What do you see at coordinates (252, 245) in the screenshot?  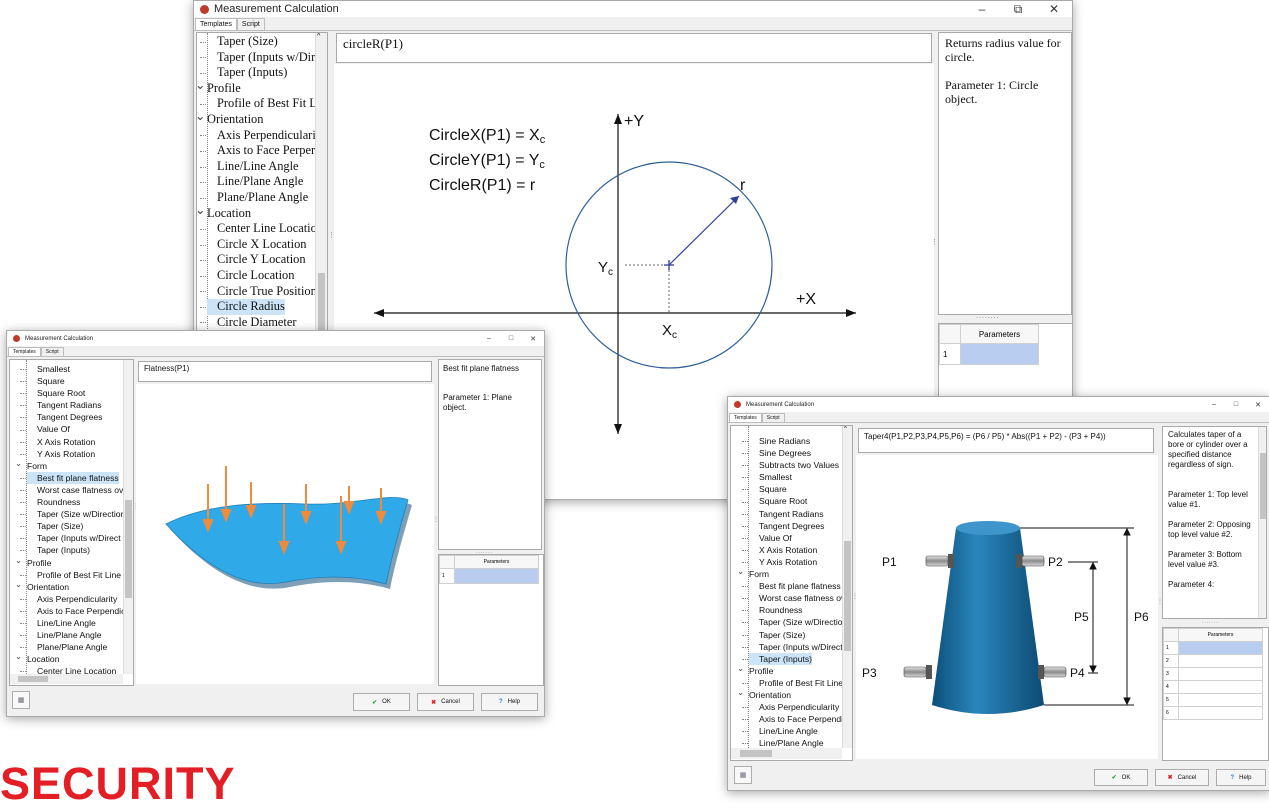 I see `tree-item: Circle X Location` at bounding box center [252, 245].